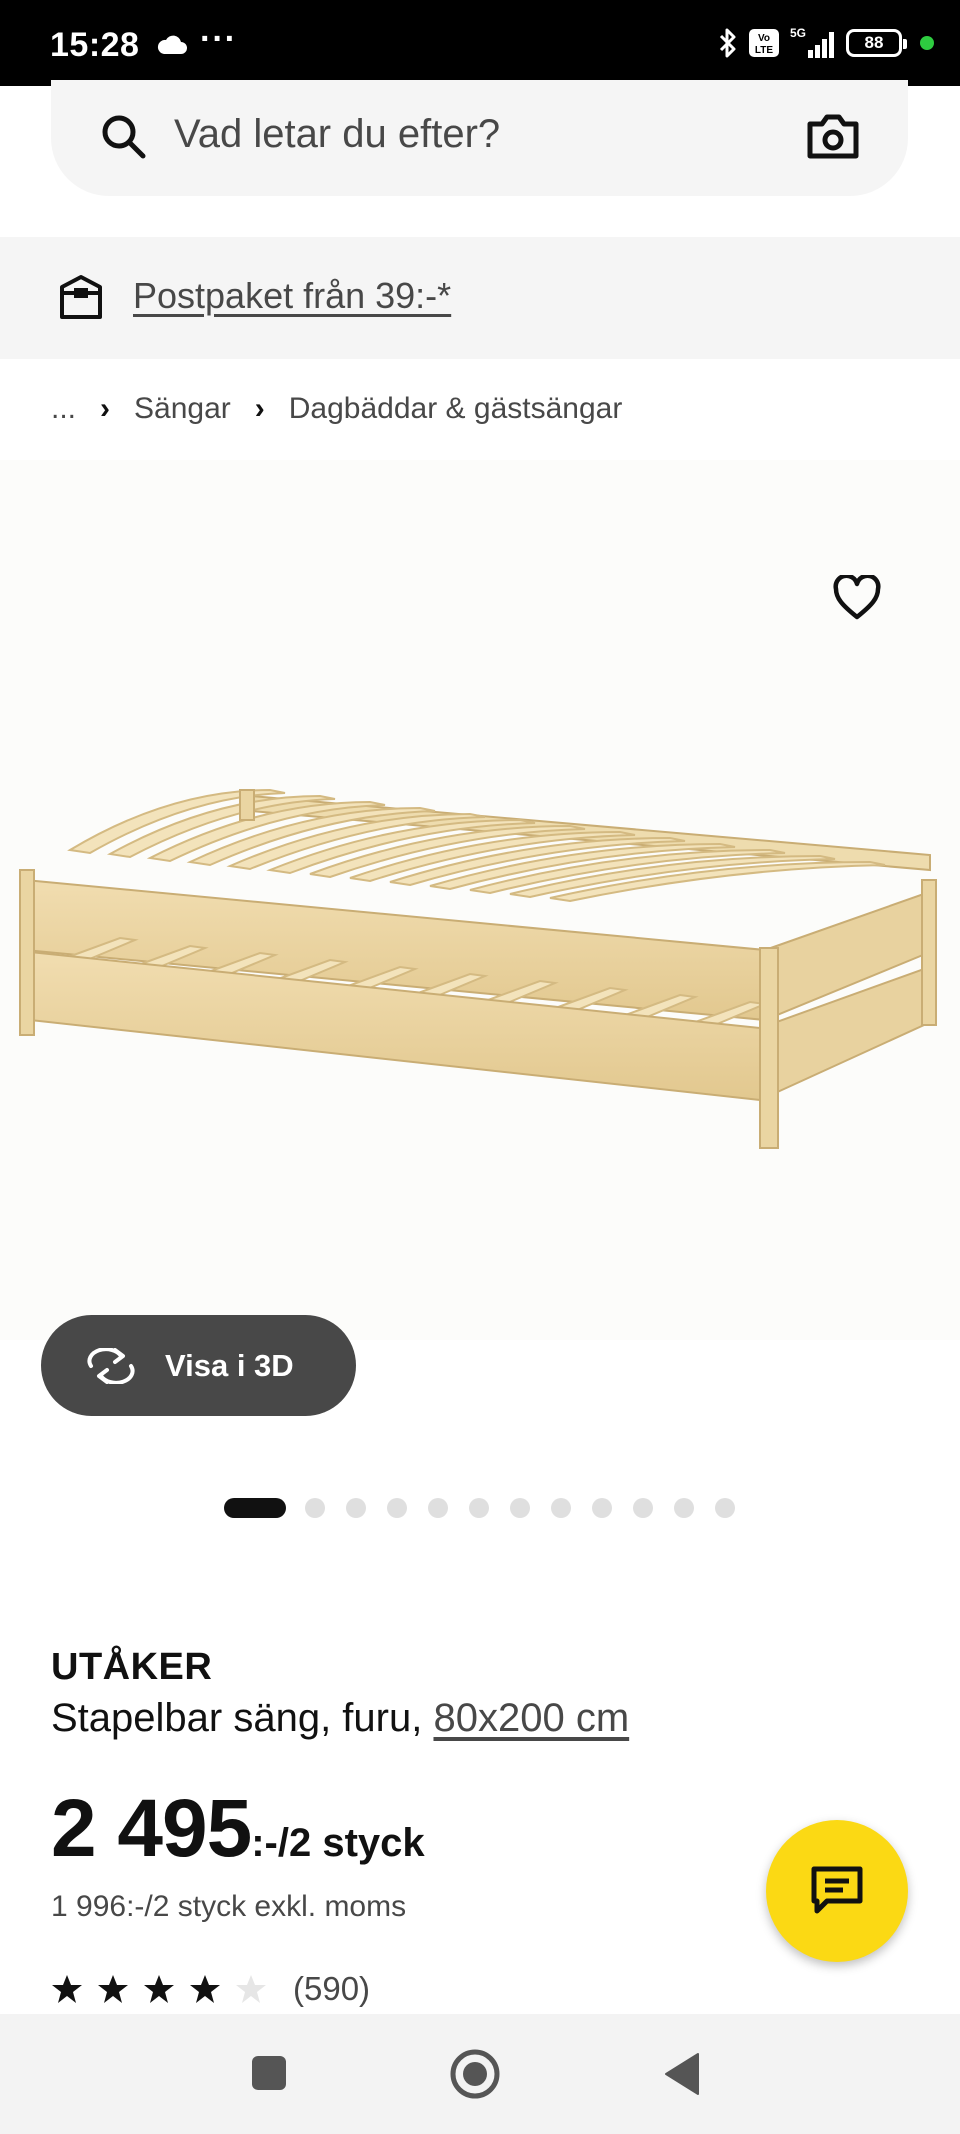 The width and height of the screenshot is (960, 2134). Describe the element at coordinates (331, 1989) in the screenshot. I see `review-count: (590)` at that location.